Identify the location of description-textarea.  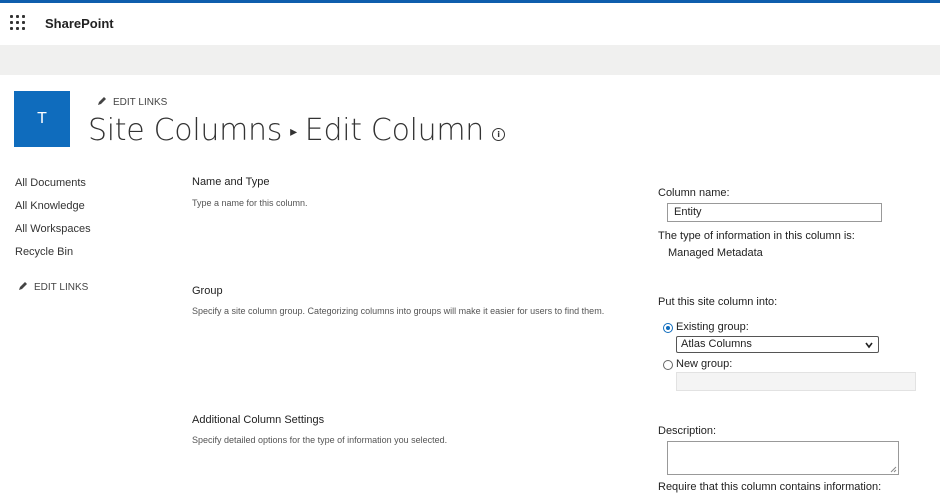
(783, 458).